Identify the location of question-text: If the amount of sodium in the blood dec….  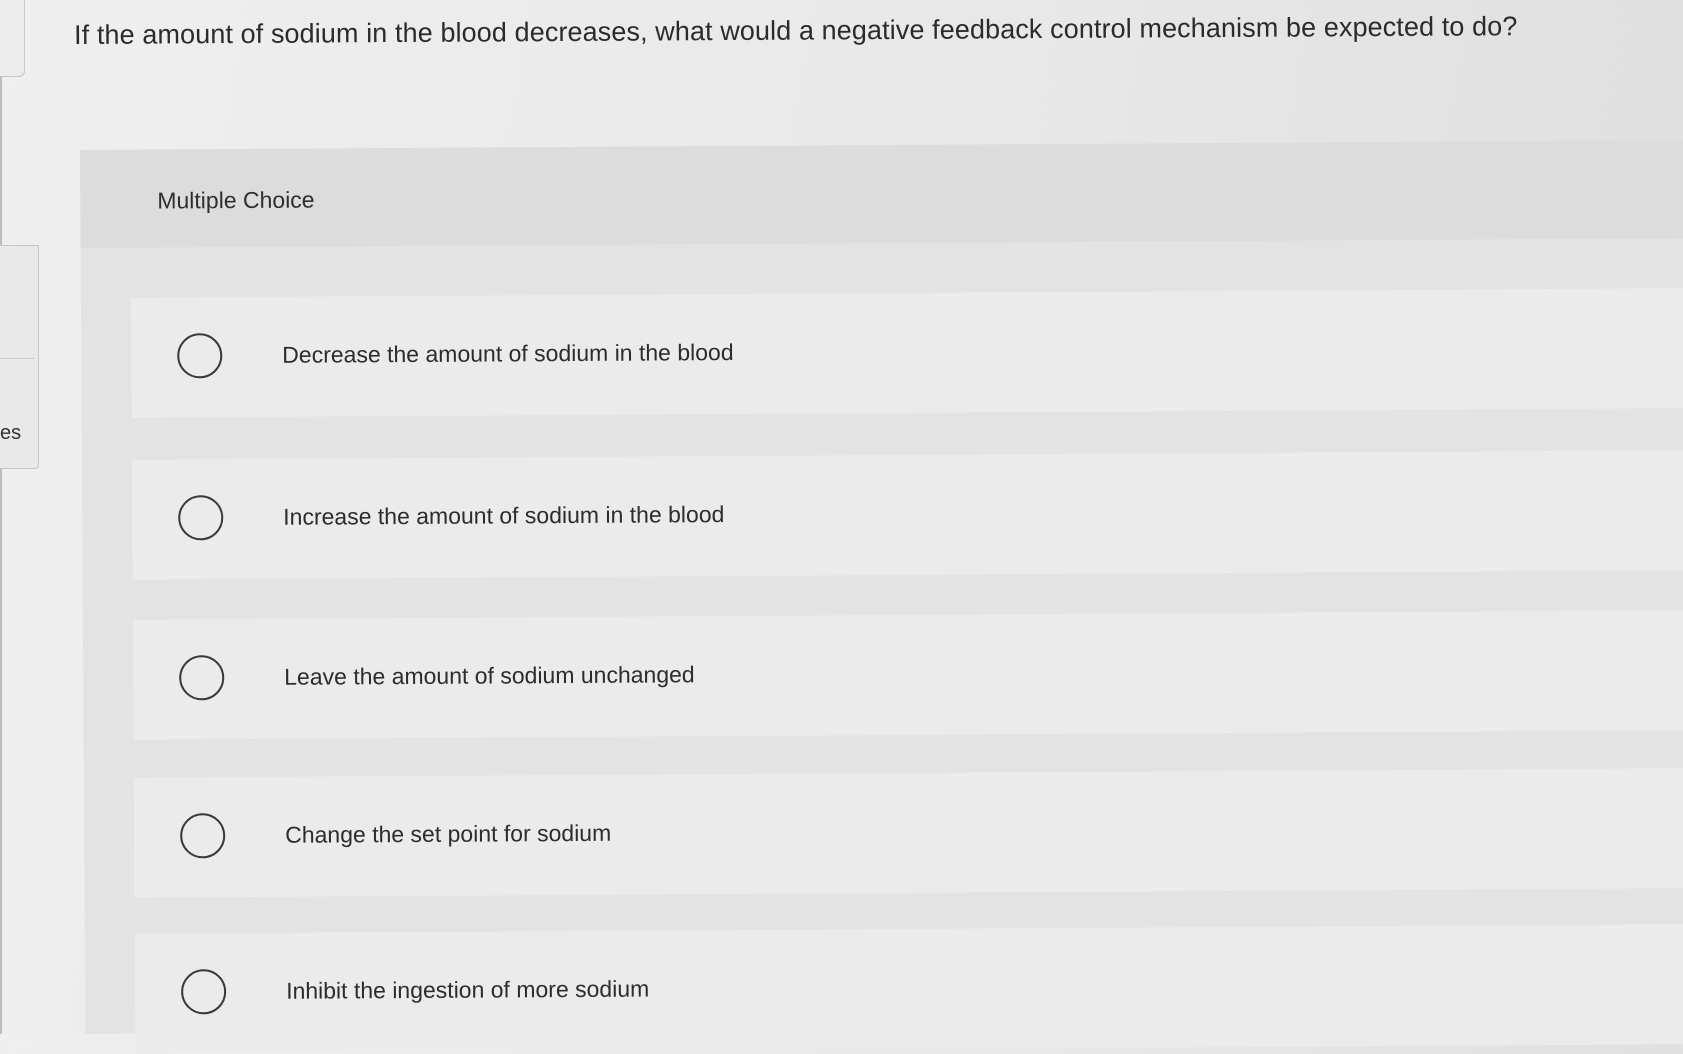
(796, 30).